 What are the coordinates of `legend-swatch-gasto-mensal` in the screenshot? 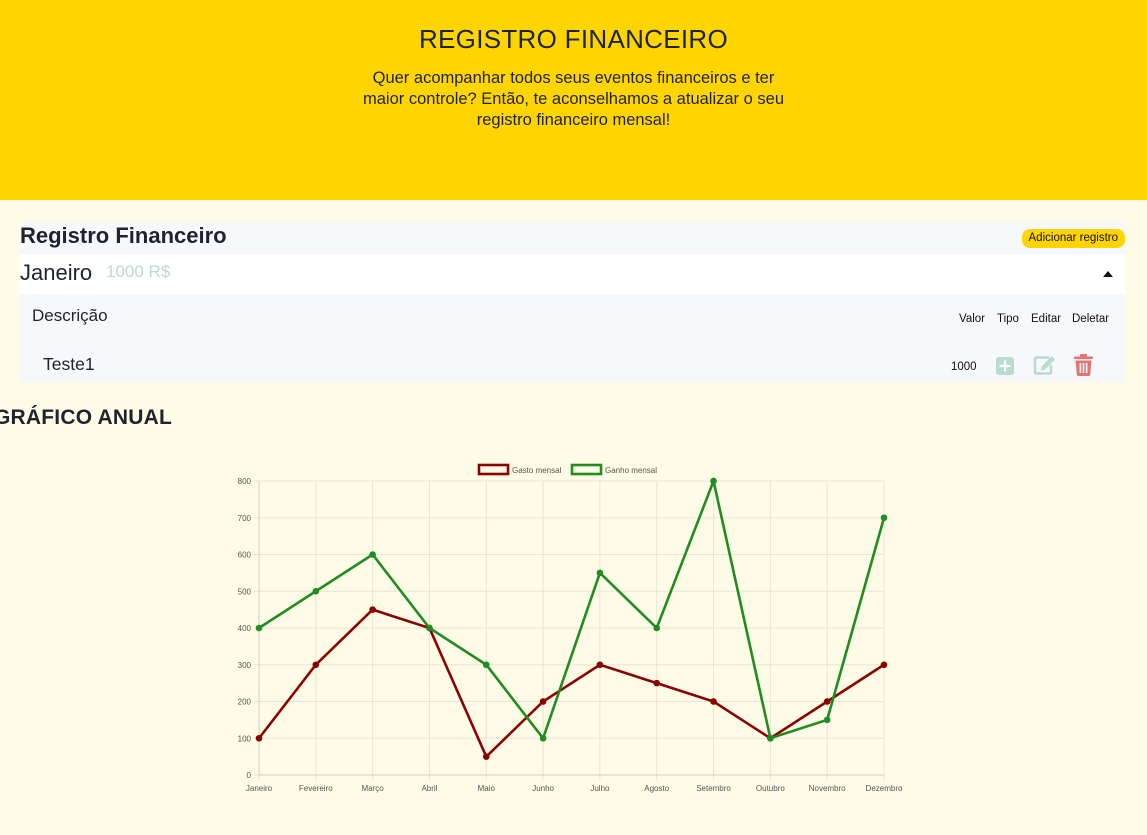 It's located at (493, 469).